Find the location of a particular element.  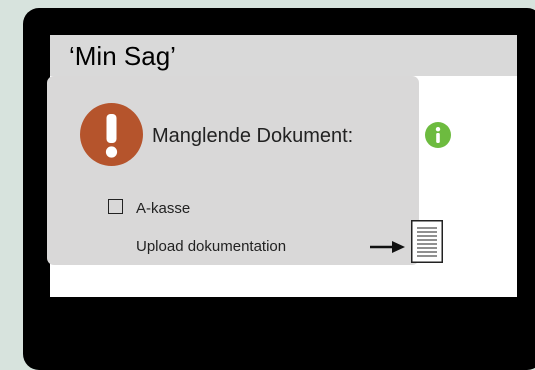

upload-documentation-label: Upload dokumentation is located at coordinates (211, 247).